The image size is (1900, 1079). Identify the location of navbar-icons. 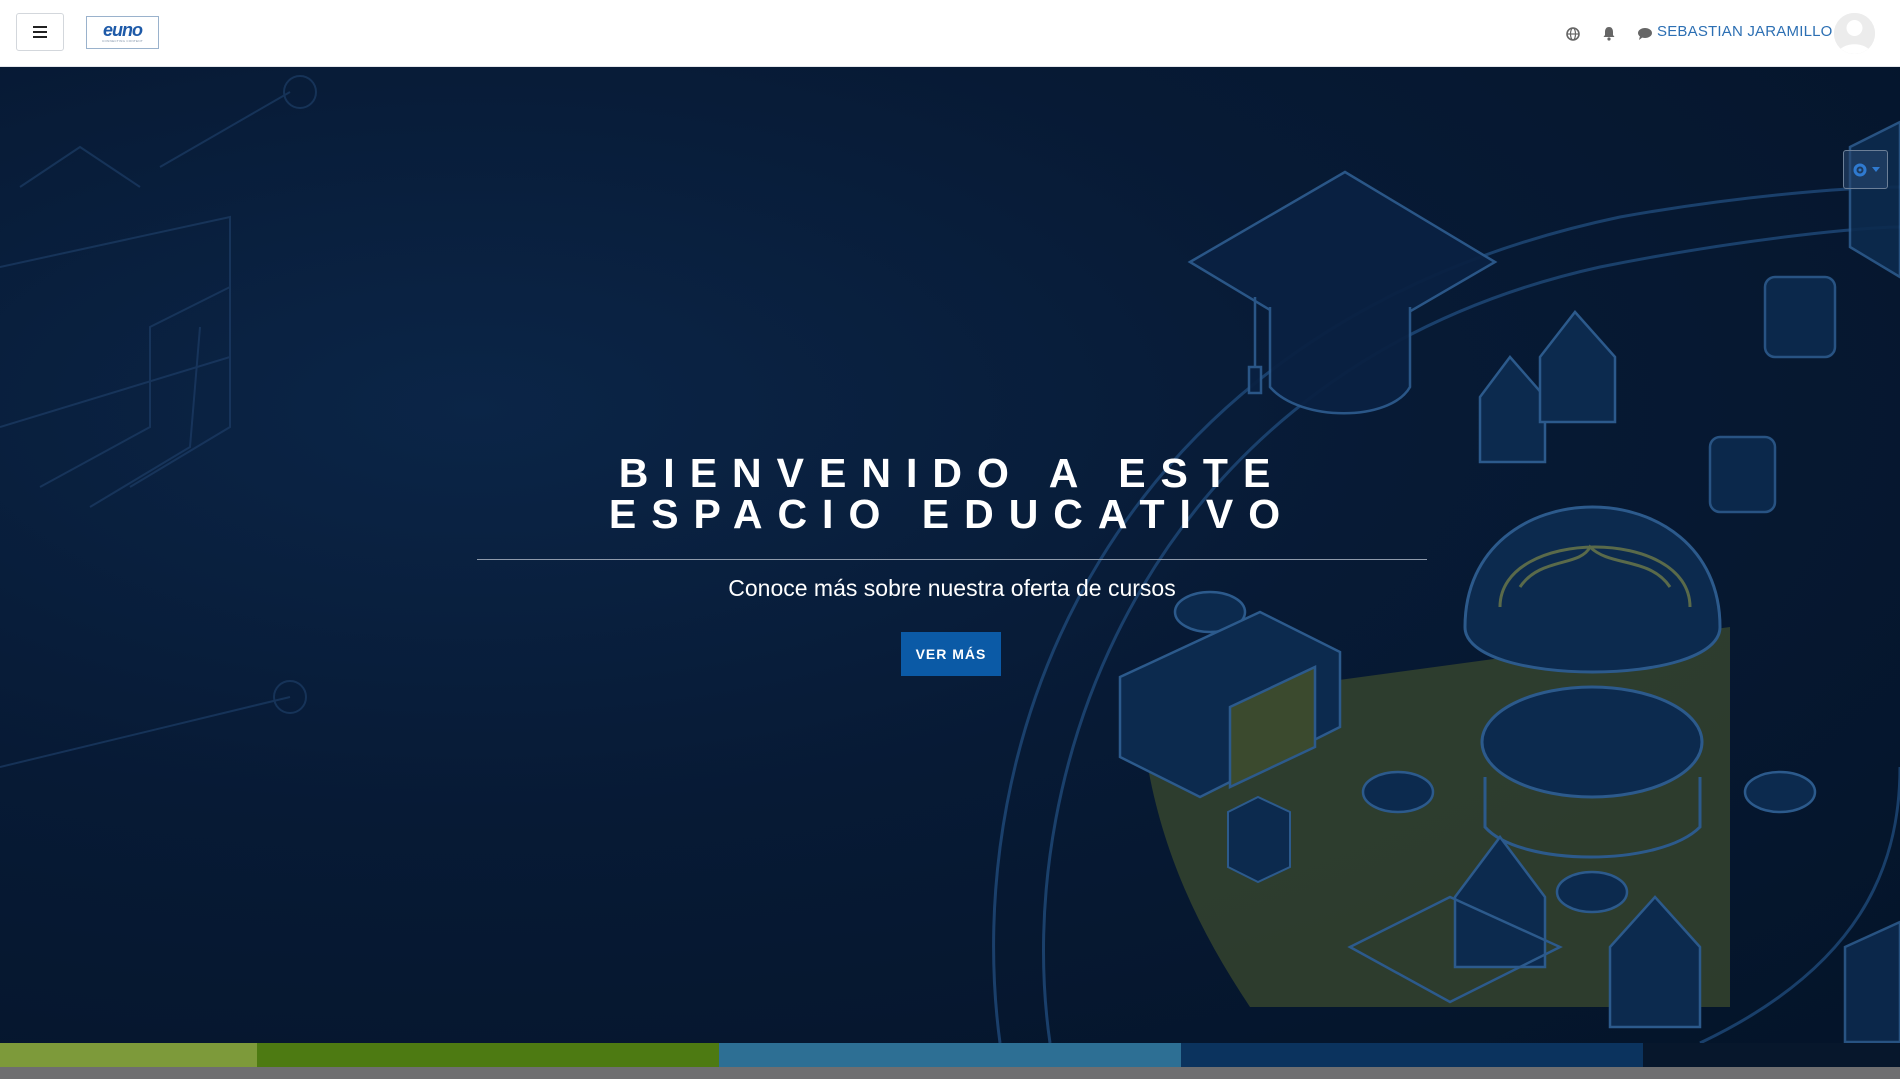
(1609, 33).